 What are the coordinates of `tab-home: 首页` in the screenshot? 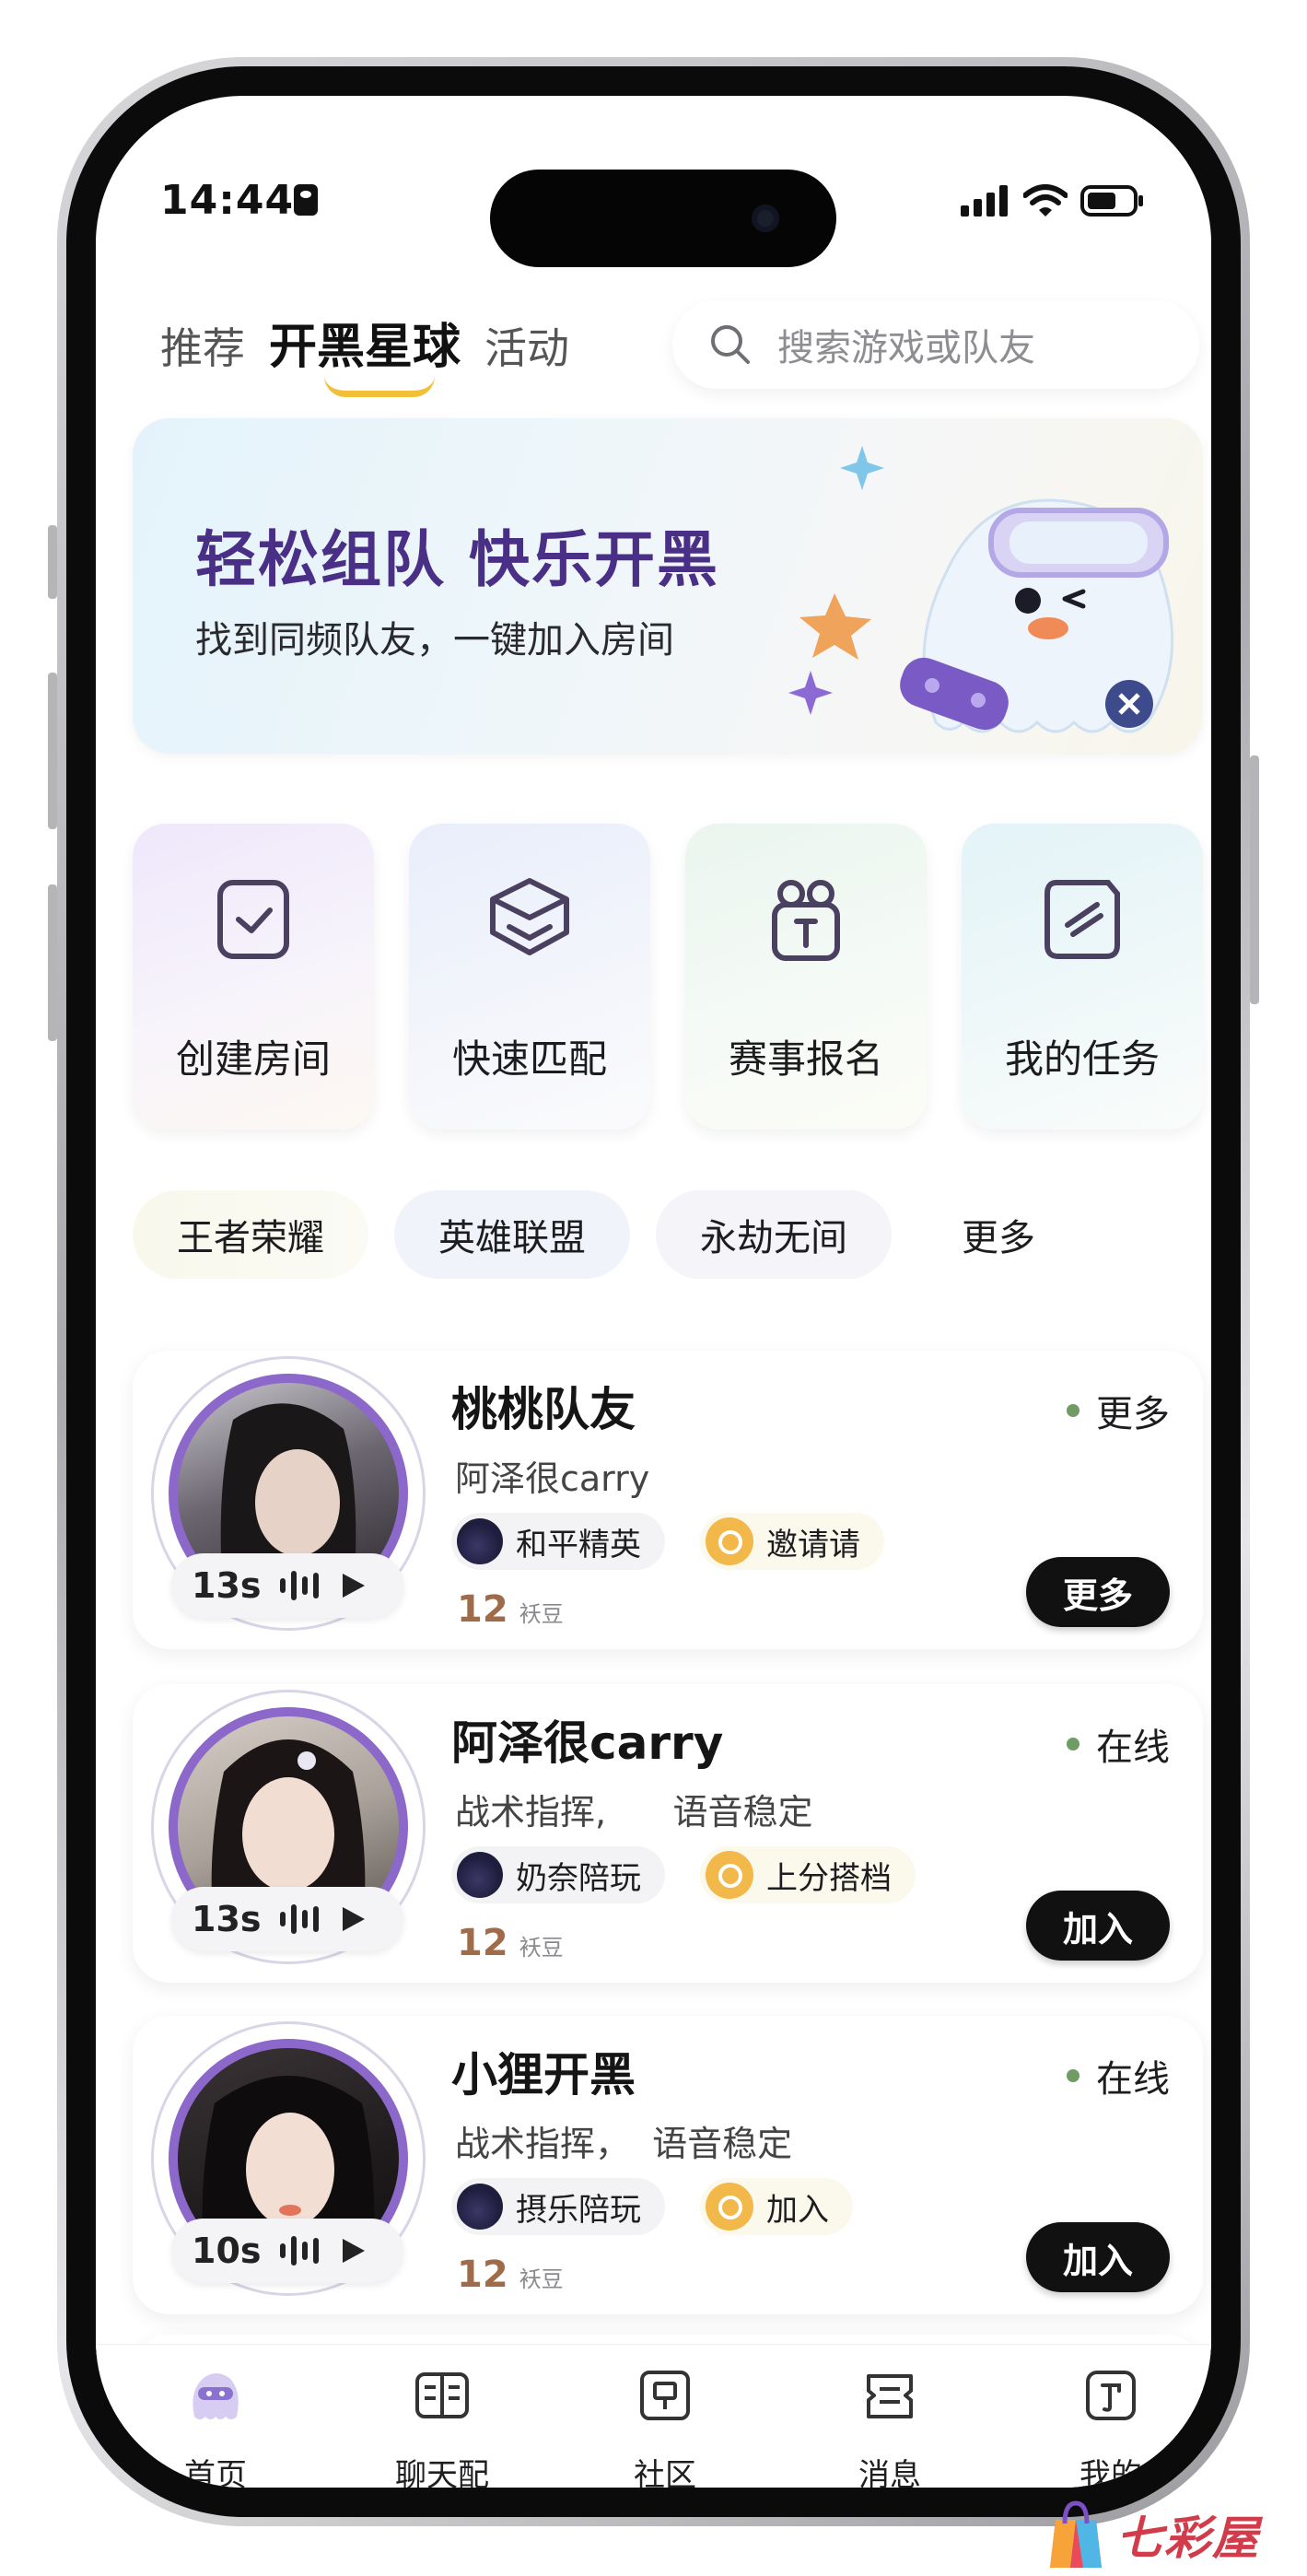 It's located at (216, 2425).